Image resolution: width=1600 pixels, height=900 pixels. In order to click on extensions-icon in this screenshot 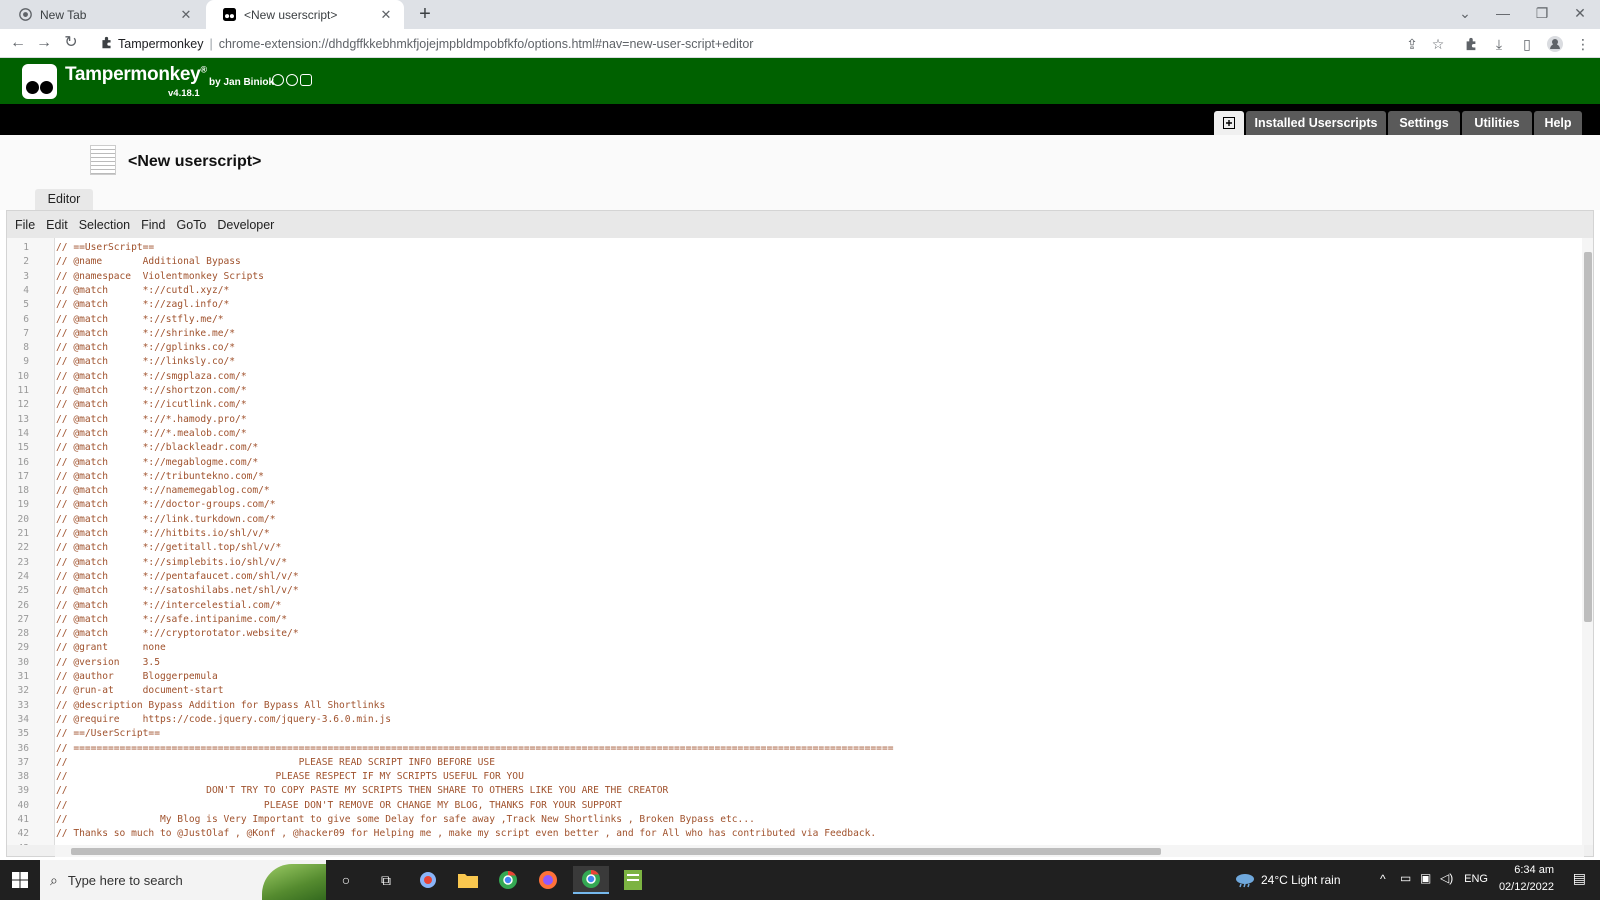, I will do `click(1471, 44)`.